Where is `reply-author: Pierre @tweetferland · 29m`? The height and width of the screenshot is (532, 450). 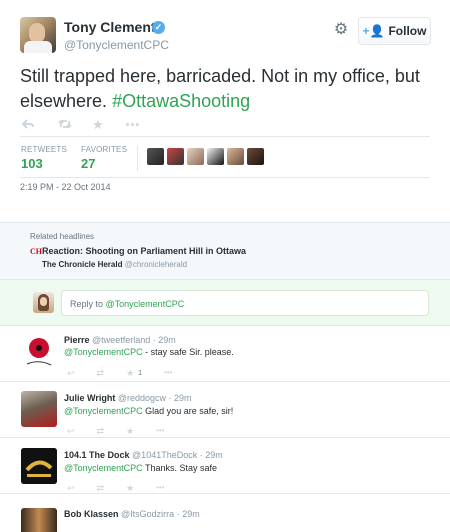
reply-author: Pierre @tweetferland · 29m is located at coordinates (120, 340).